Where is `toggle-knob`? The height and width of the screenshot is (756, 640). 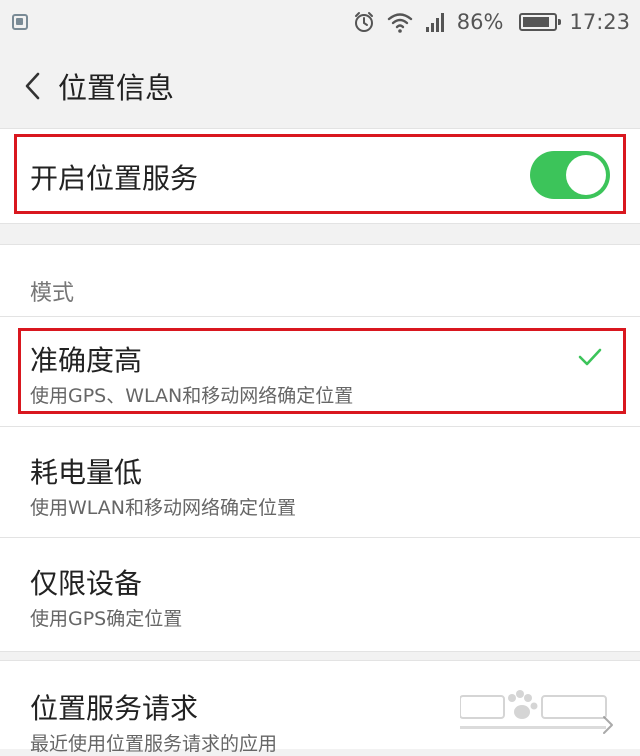
toggle-knob is located at coordinates (586, 175).